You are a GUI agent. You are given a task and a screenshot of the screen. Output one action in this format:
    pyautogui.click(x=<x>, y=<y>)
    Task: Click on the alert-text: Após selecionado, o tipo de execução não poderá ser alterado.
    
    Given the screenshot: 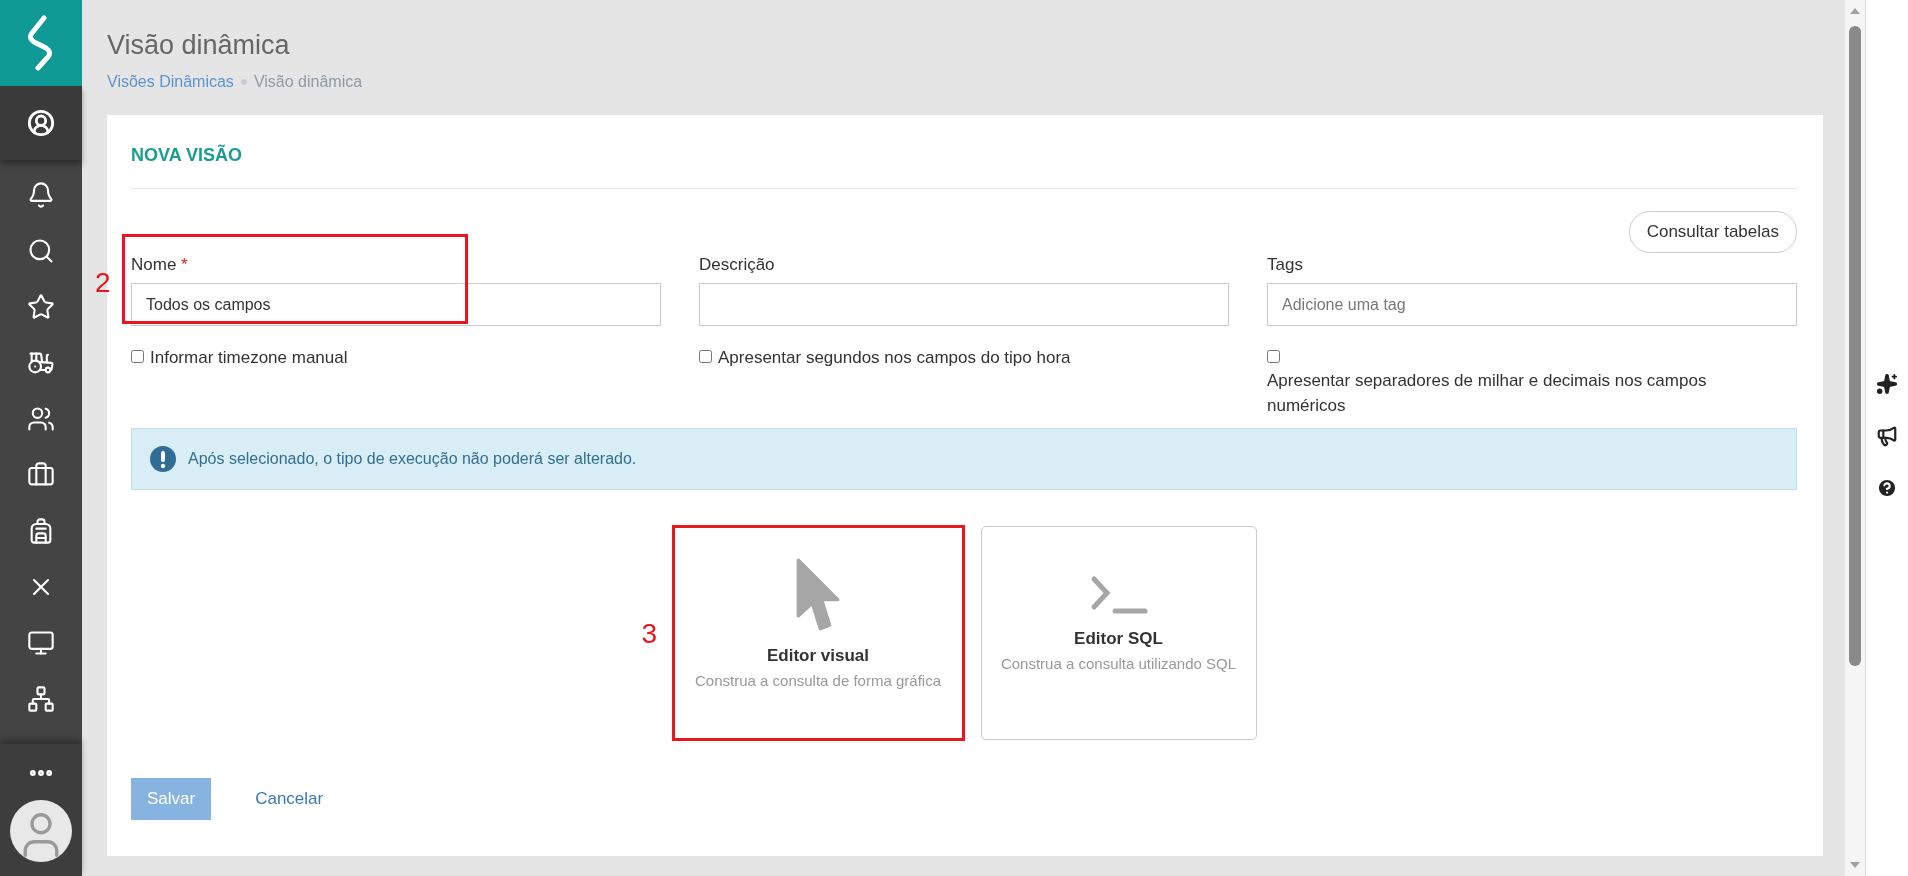 What is the action you would take?
    pyautogui.click(x=412, y=459)
    